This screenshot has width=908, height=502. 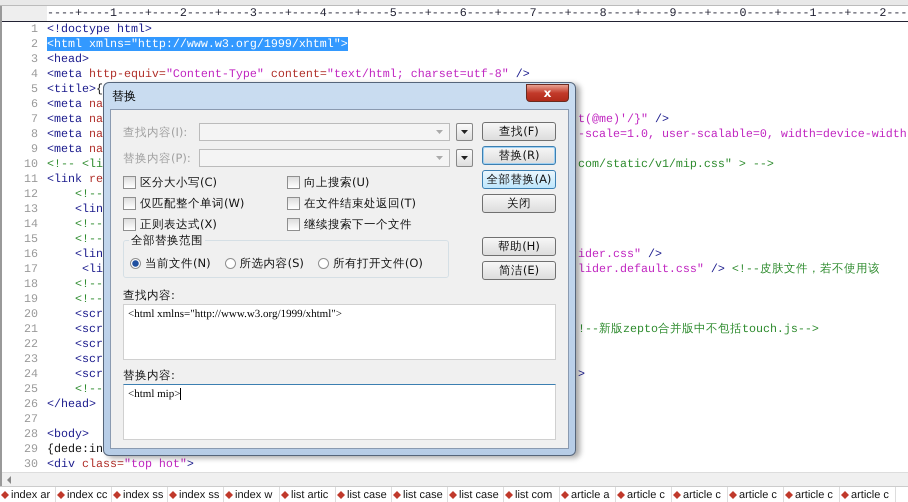 I want to click on code-line: >, so click(x=581, y=374).